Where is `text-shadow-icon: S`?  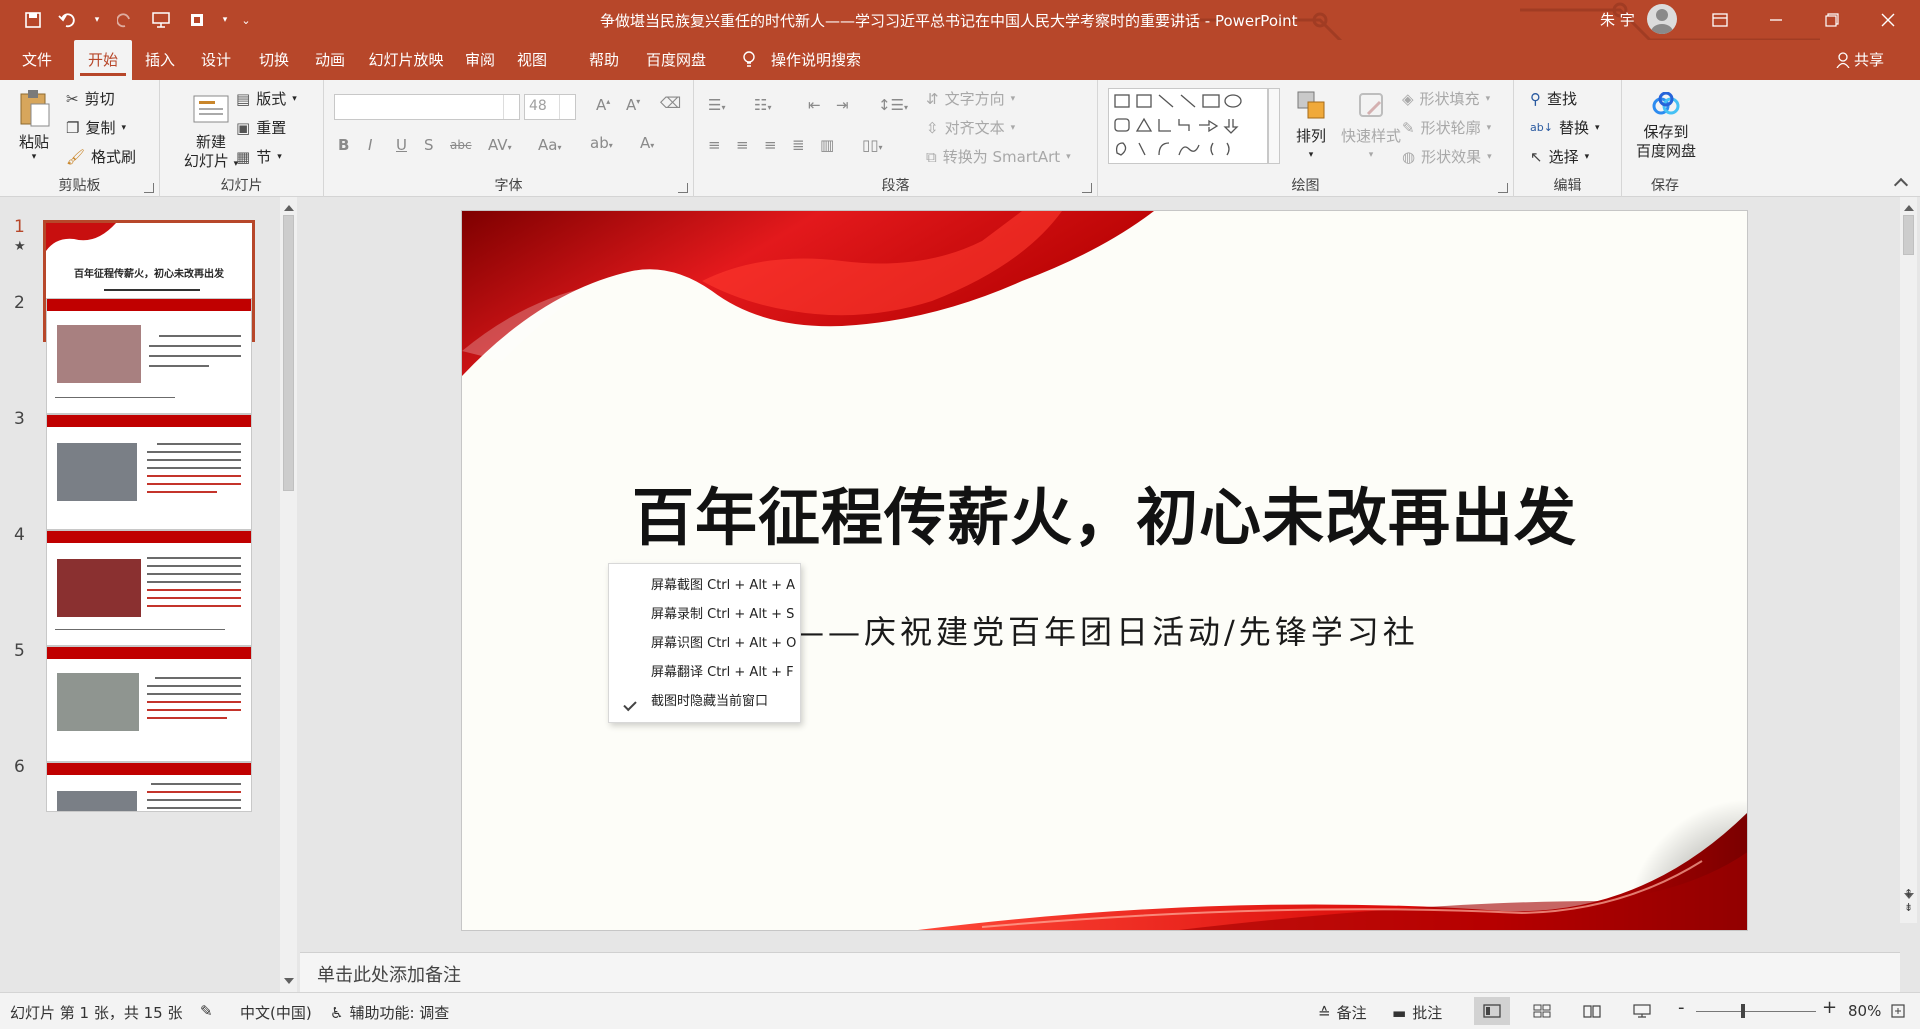 text-shadow-icon: S is located at coordinates (429, 145).